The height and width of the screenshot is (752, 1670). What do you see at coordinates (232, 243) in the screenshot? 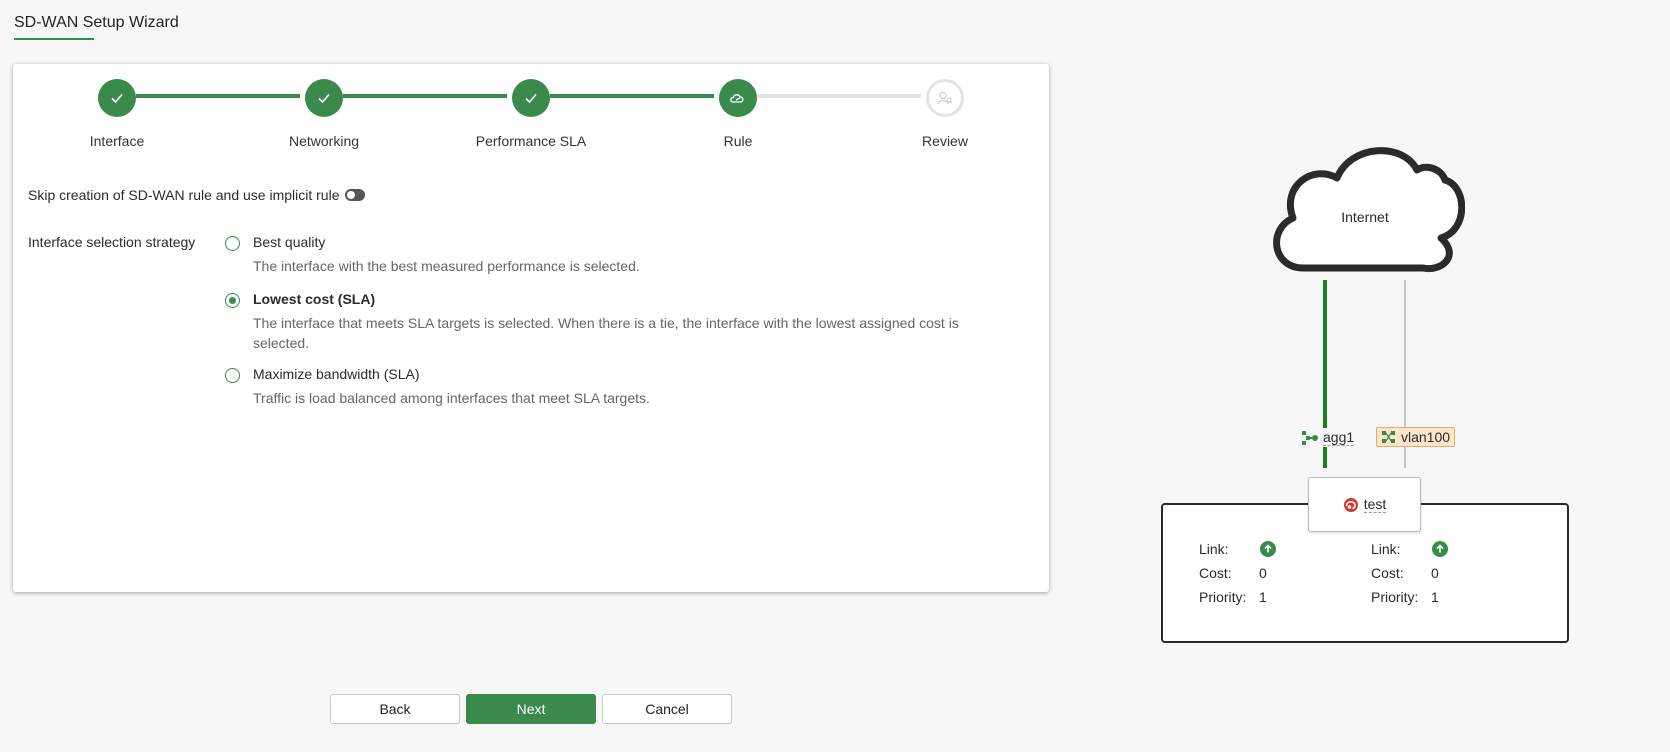
I see `radio-best-quality` at bounding box center [232, 243].